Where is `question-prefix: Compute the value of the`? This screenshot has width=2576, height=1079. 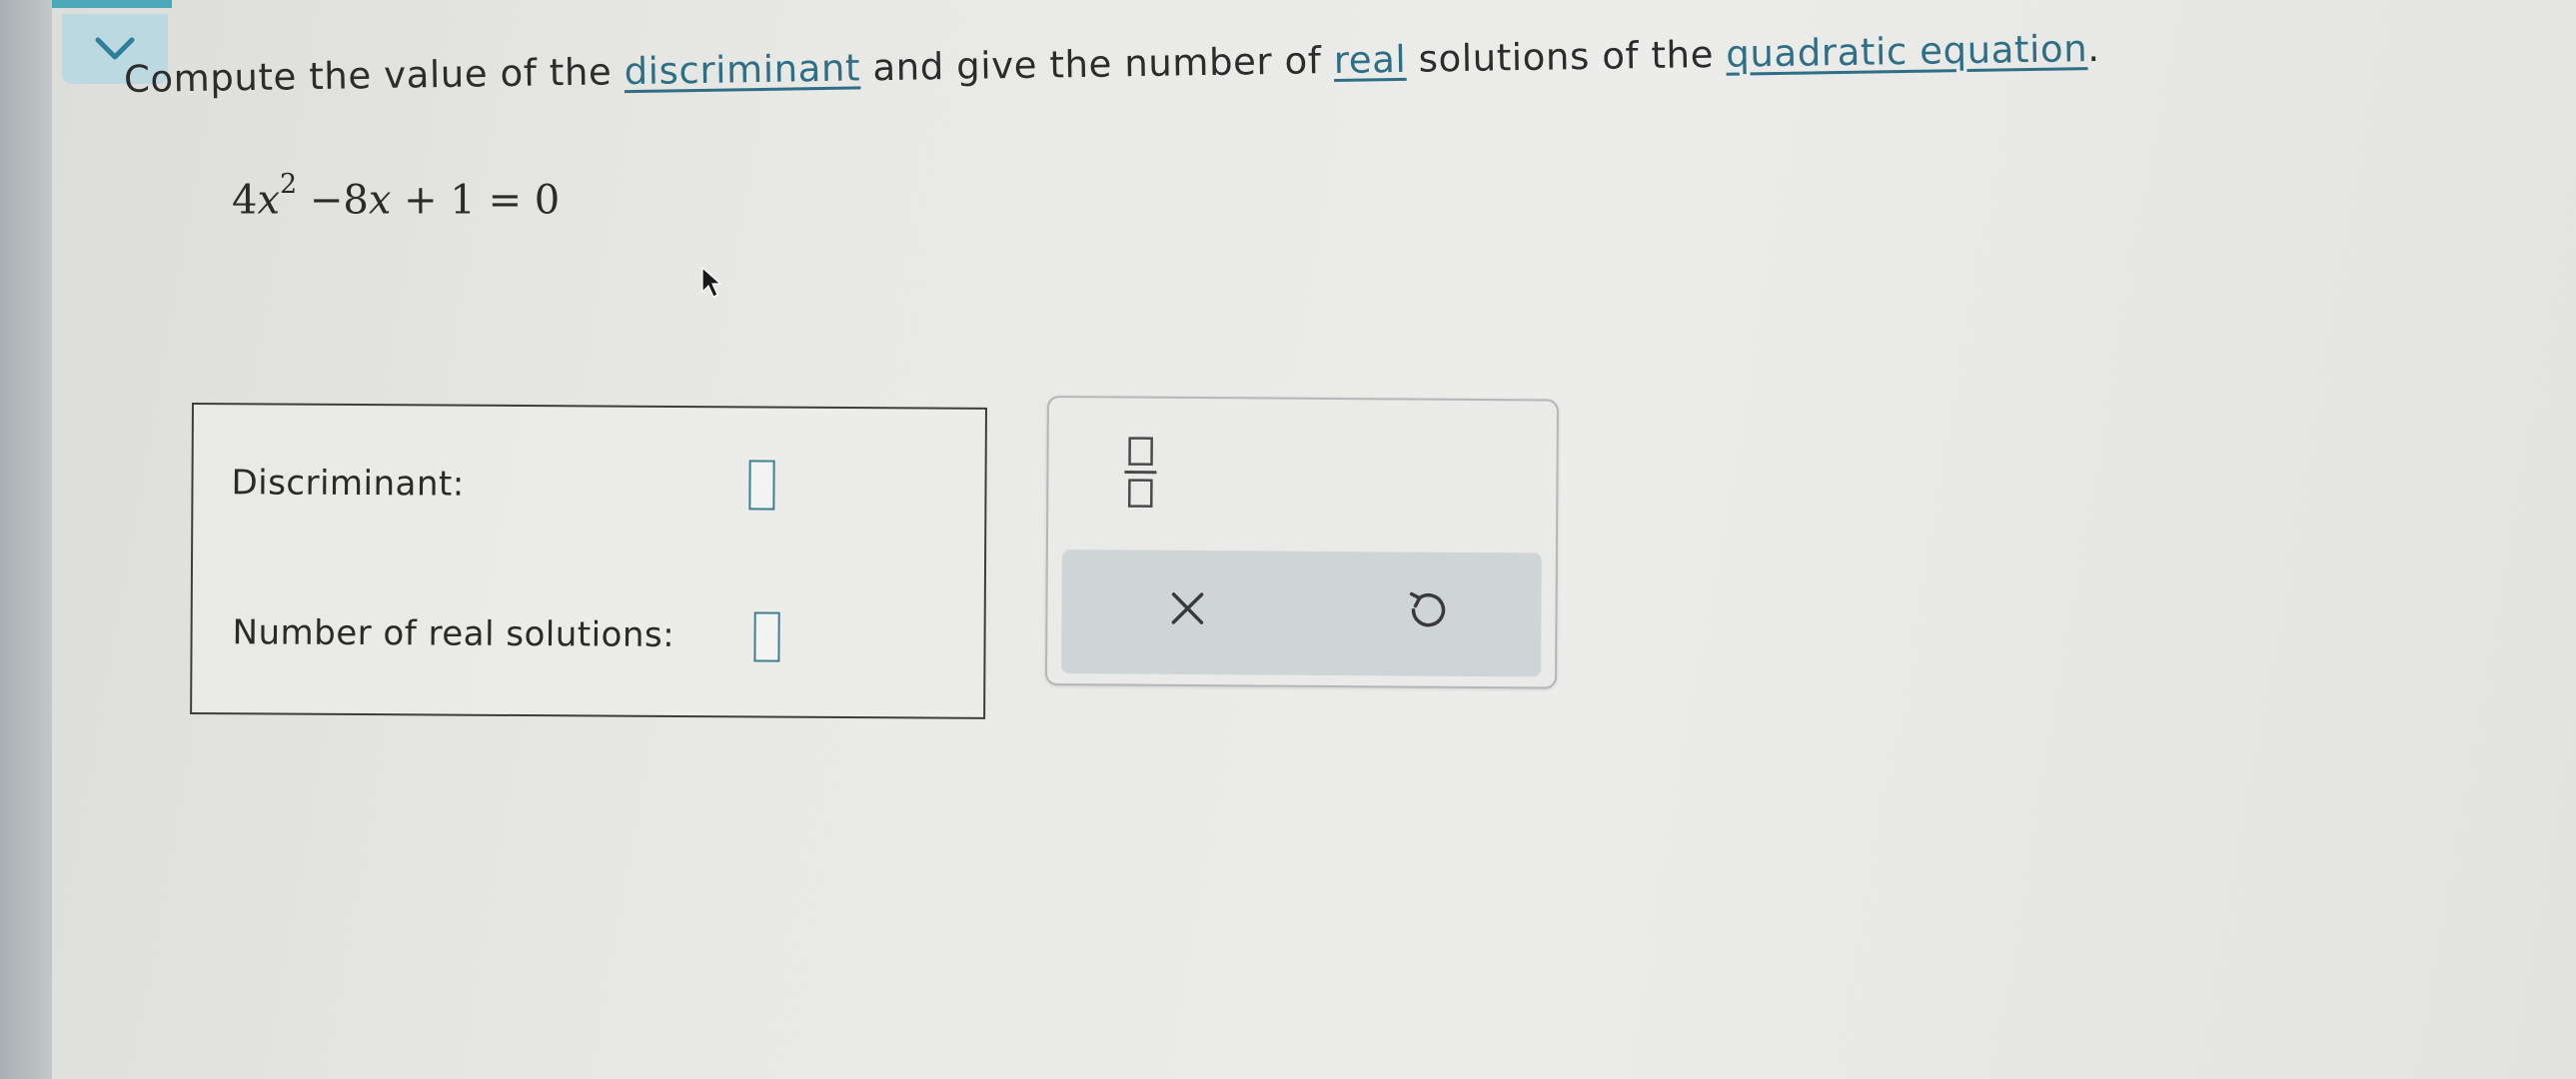
question-prefix: Compute the value of the is located at coordinates (374, 75).